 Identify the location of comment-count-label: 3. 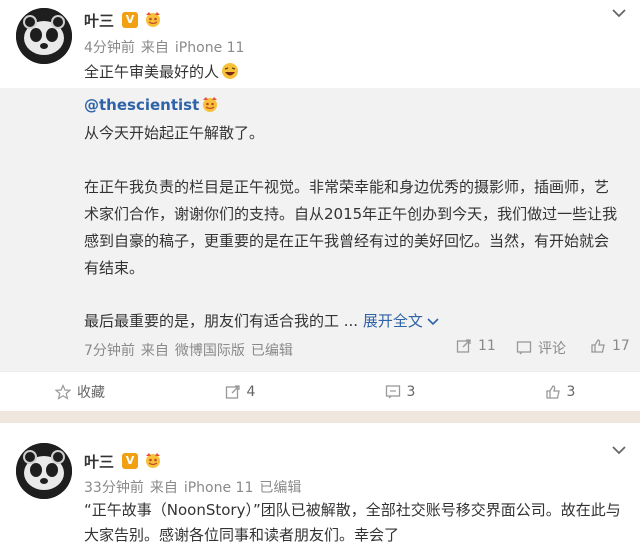
(411, 391).